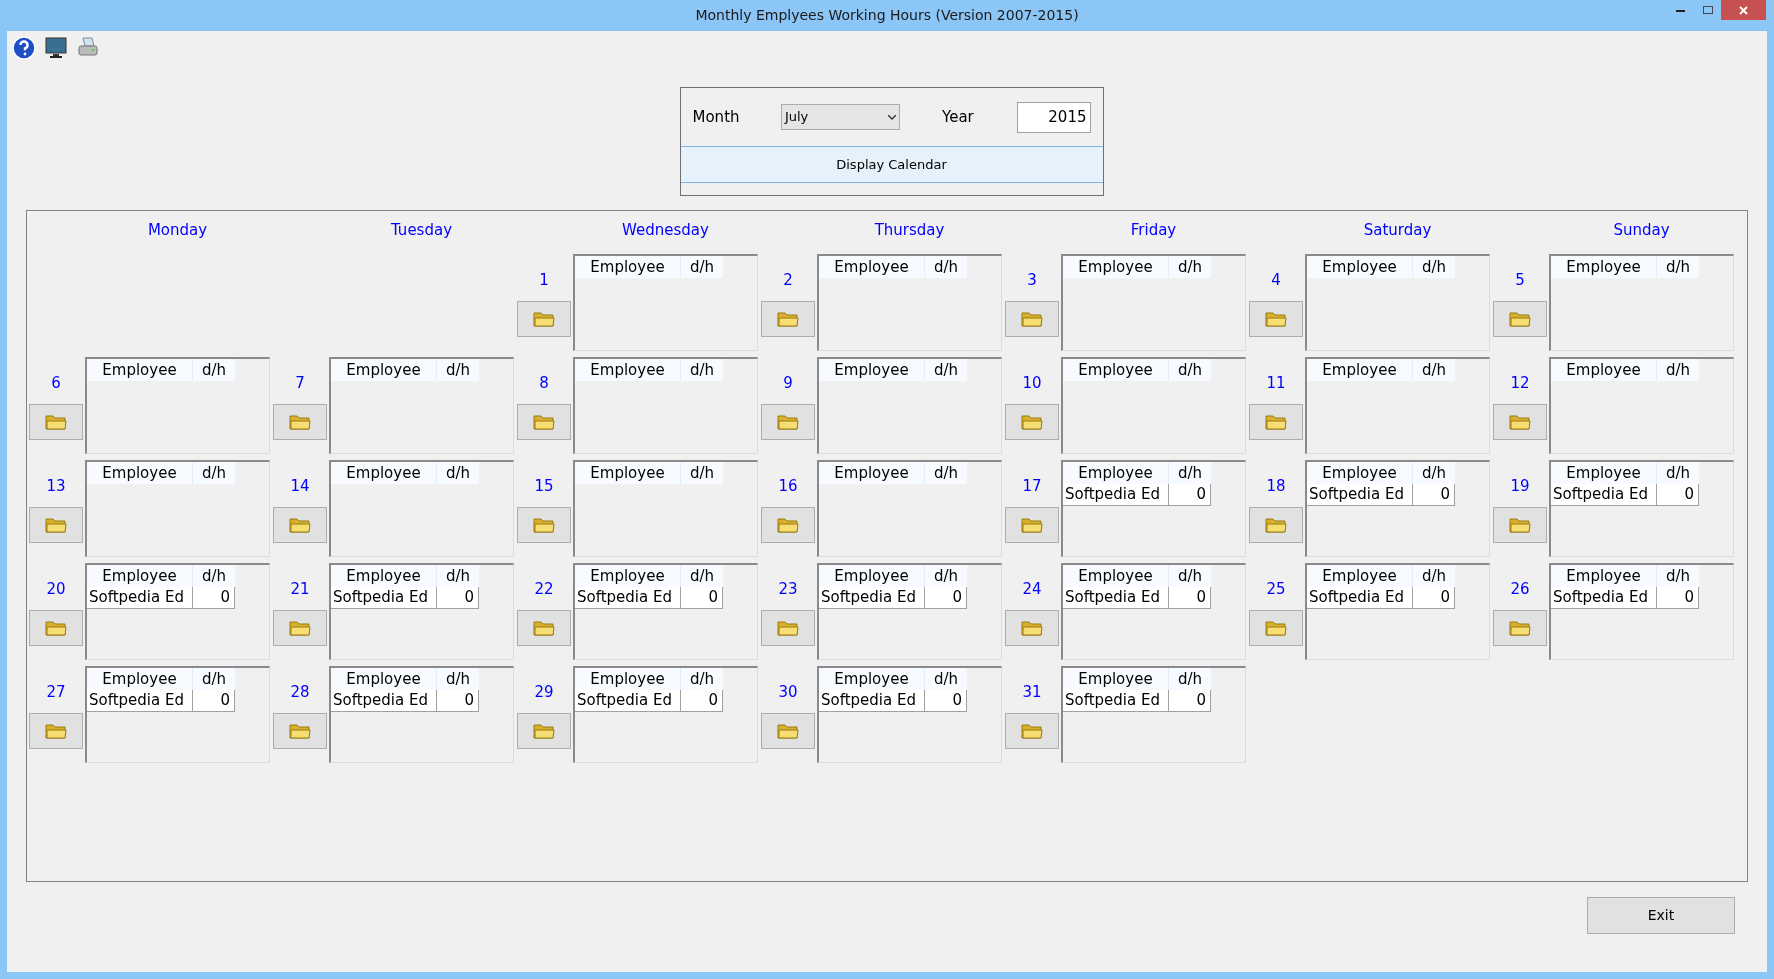 This screenshot has width=1774, height=979. Describe the element at coordinates (840, 117) in the screenshot. I see `month-dropdown: July` at that location.